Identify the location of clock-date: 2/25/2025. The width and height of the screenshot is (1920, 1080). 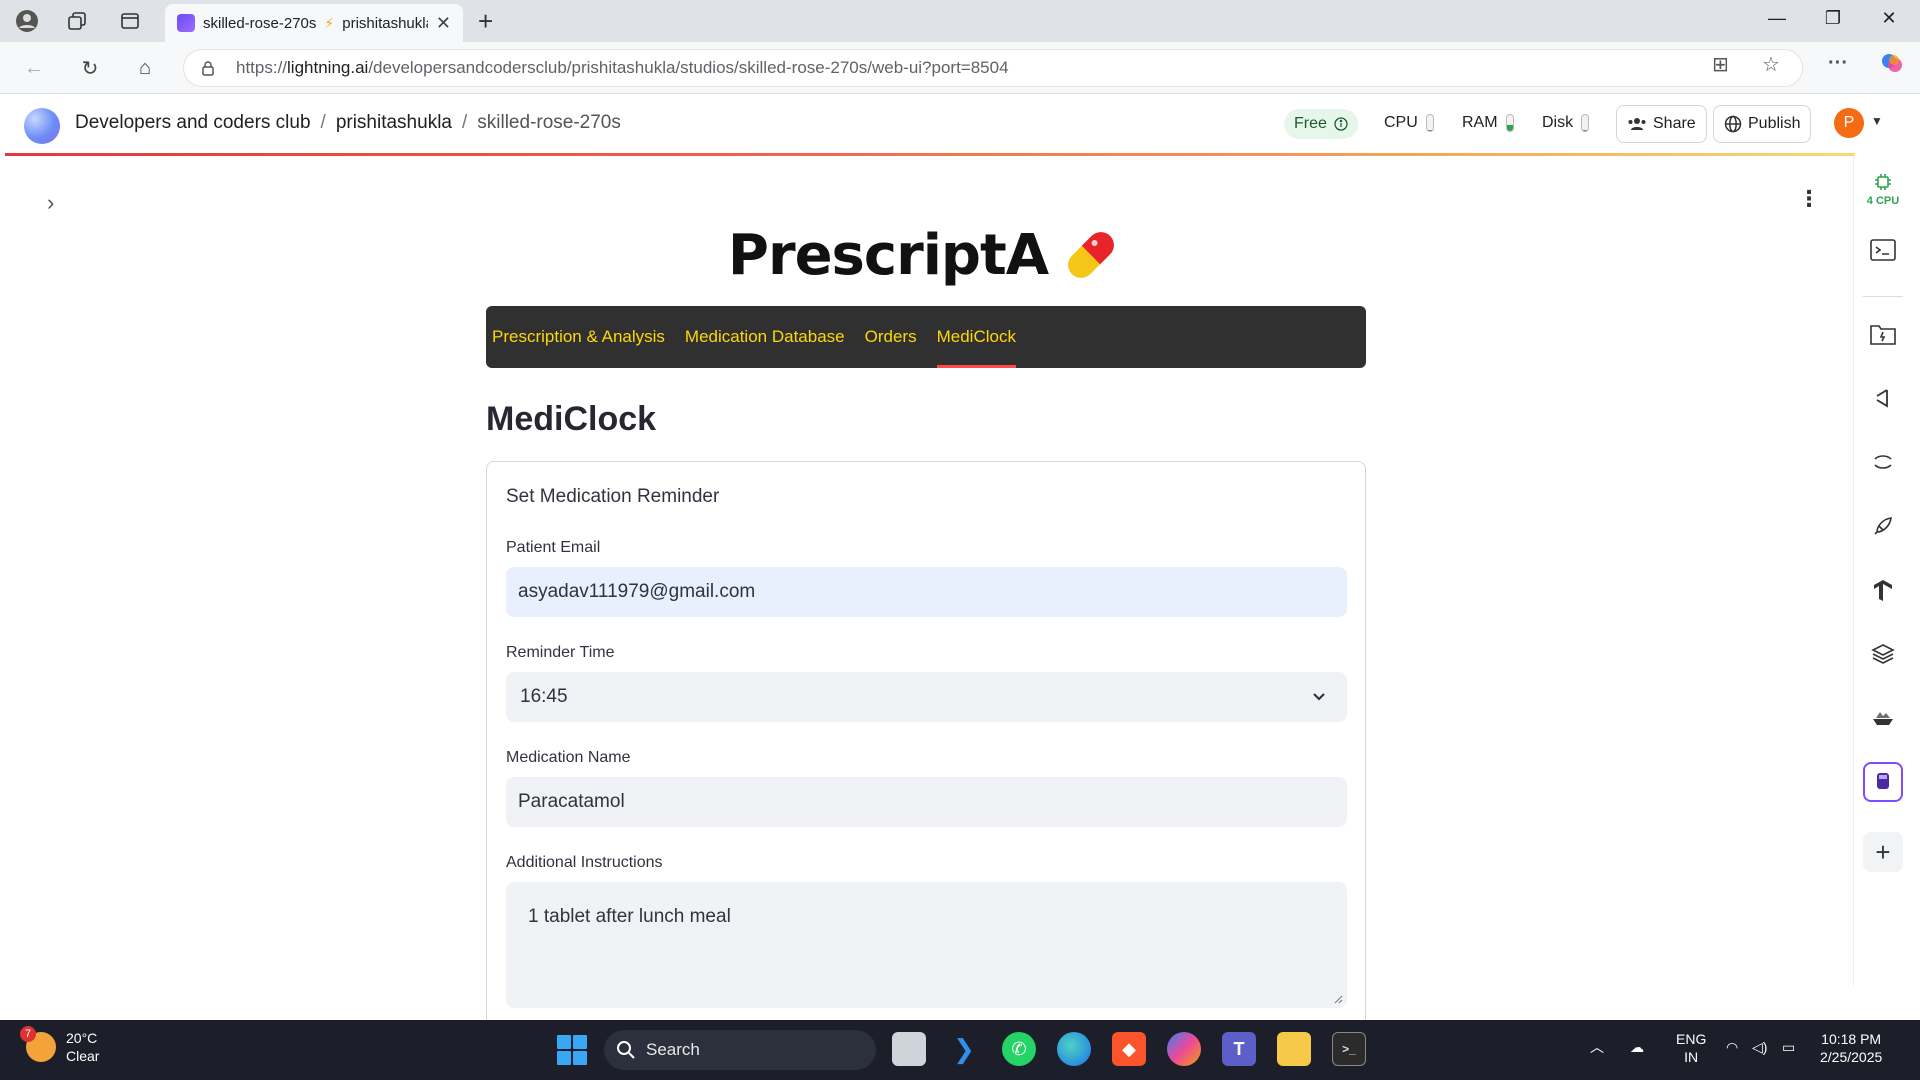
(1851, 1057).